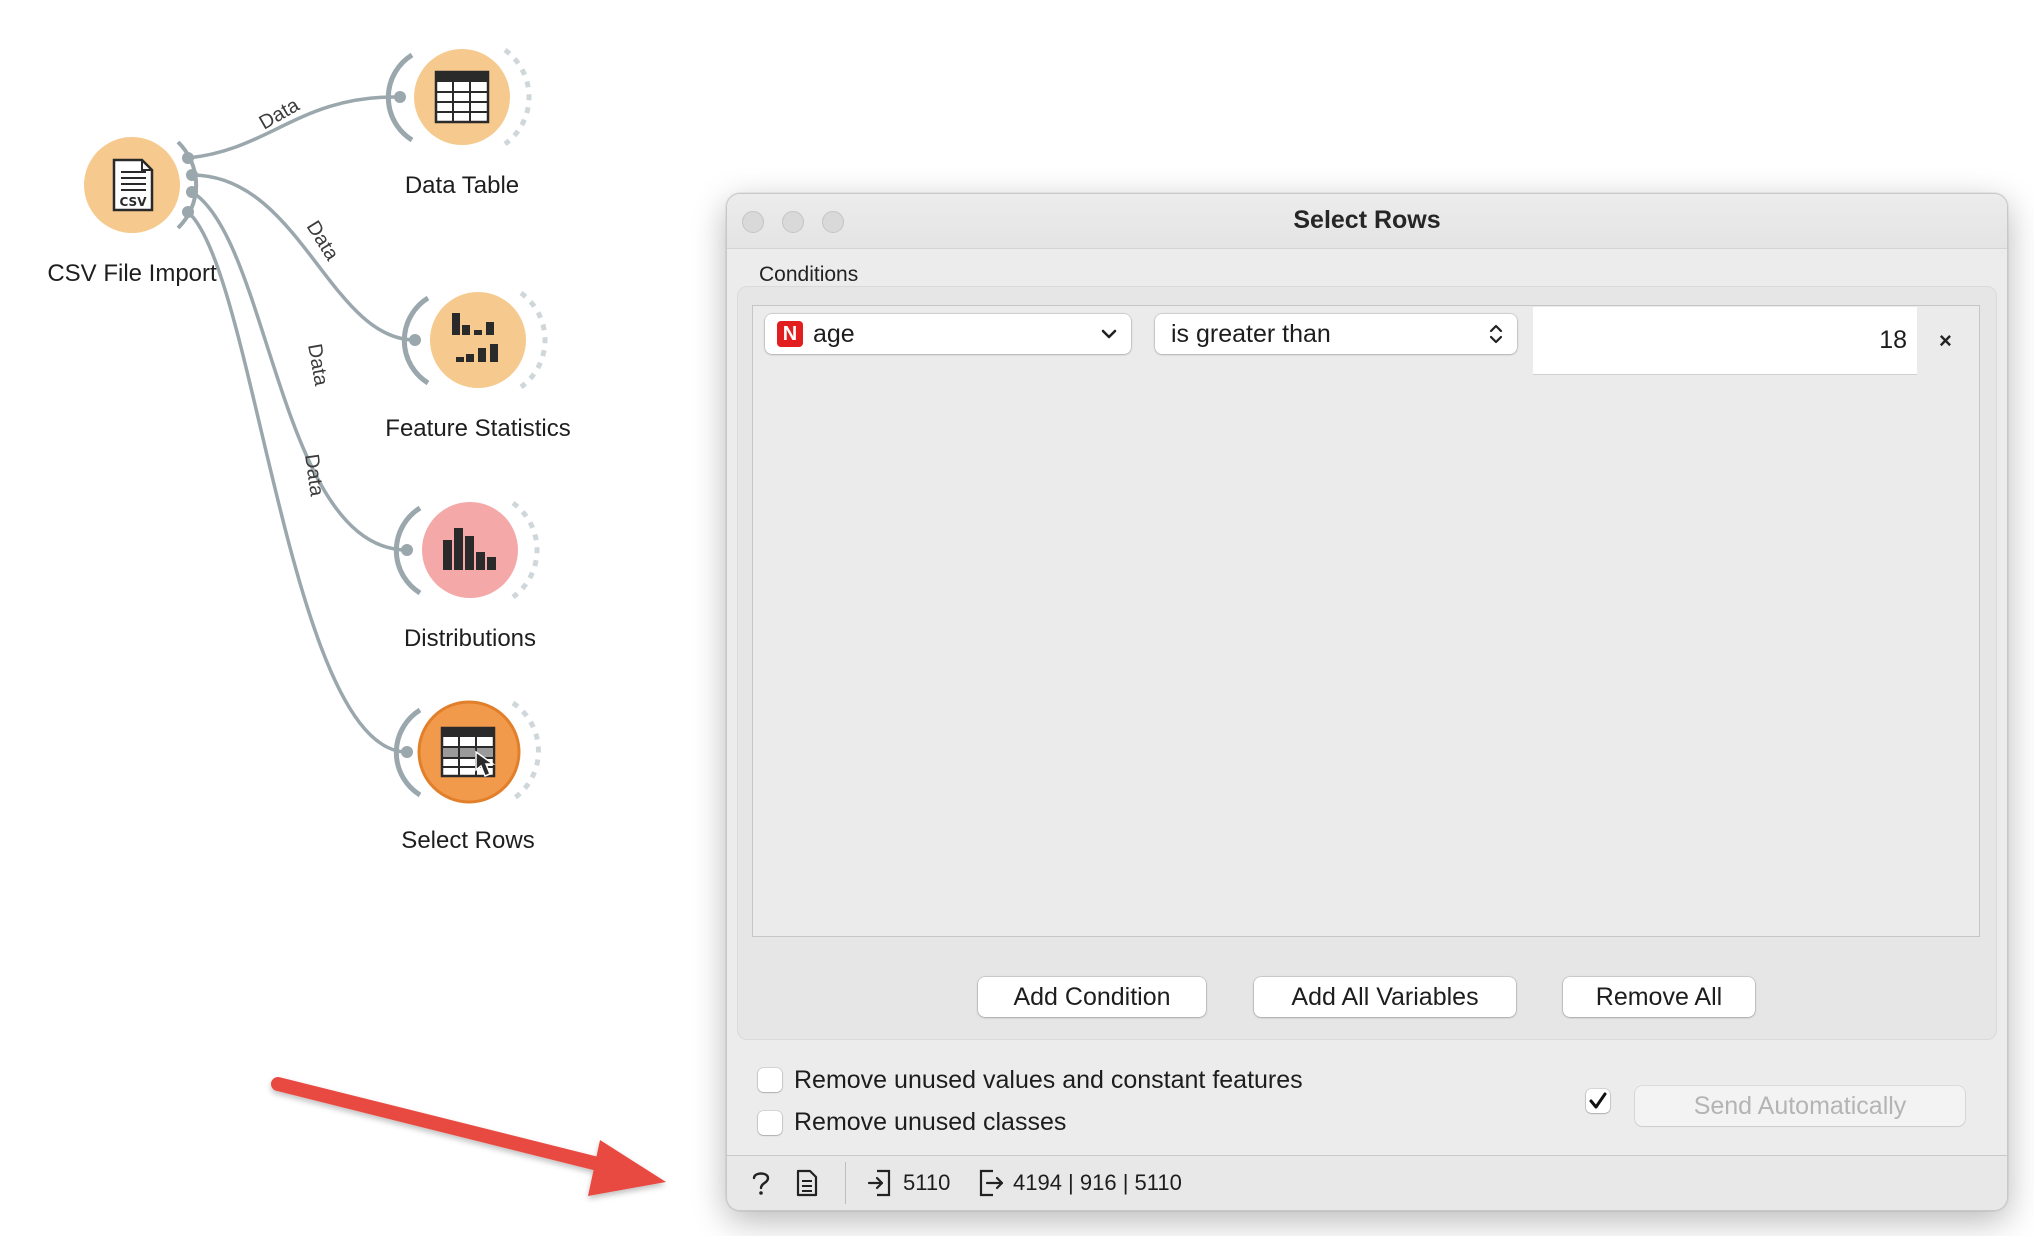  What do you see at coordinates (770, 1080) in the screenshot?
I see `remove-unused-values-checkbox` at bounding box center [770, 1080].